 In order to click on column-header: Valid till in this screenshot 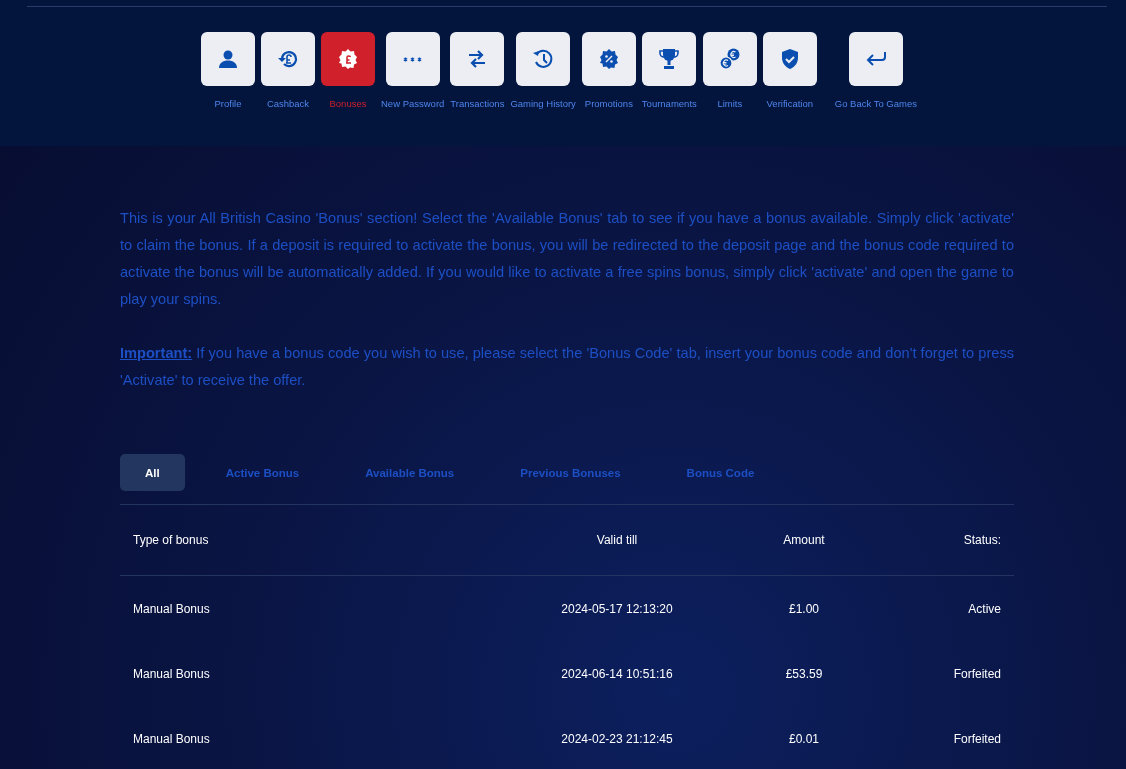, I will do `click(617, 540)`.